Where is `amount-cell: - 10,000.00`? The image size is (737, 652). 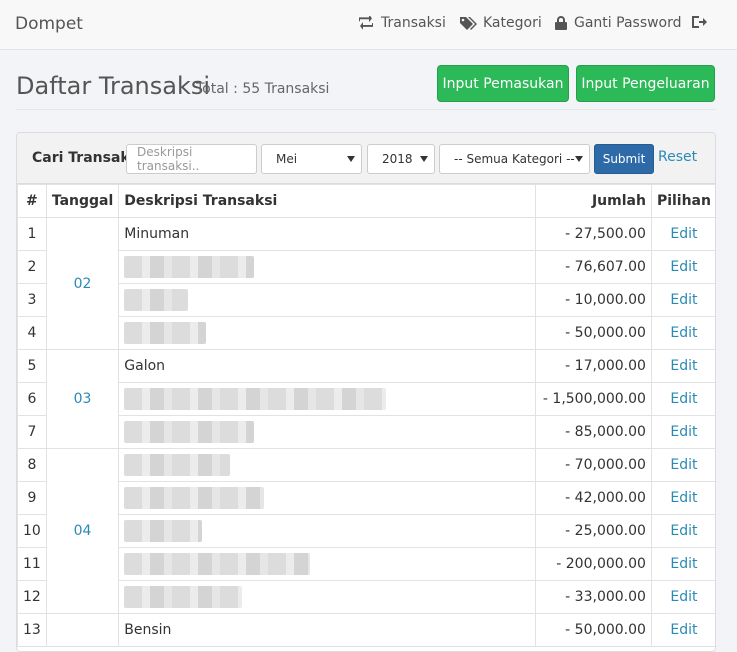
amount-cell: - 10,000.00 is located at coordinates (593, 300).